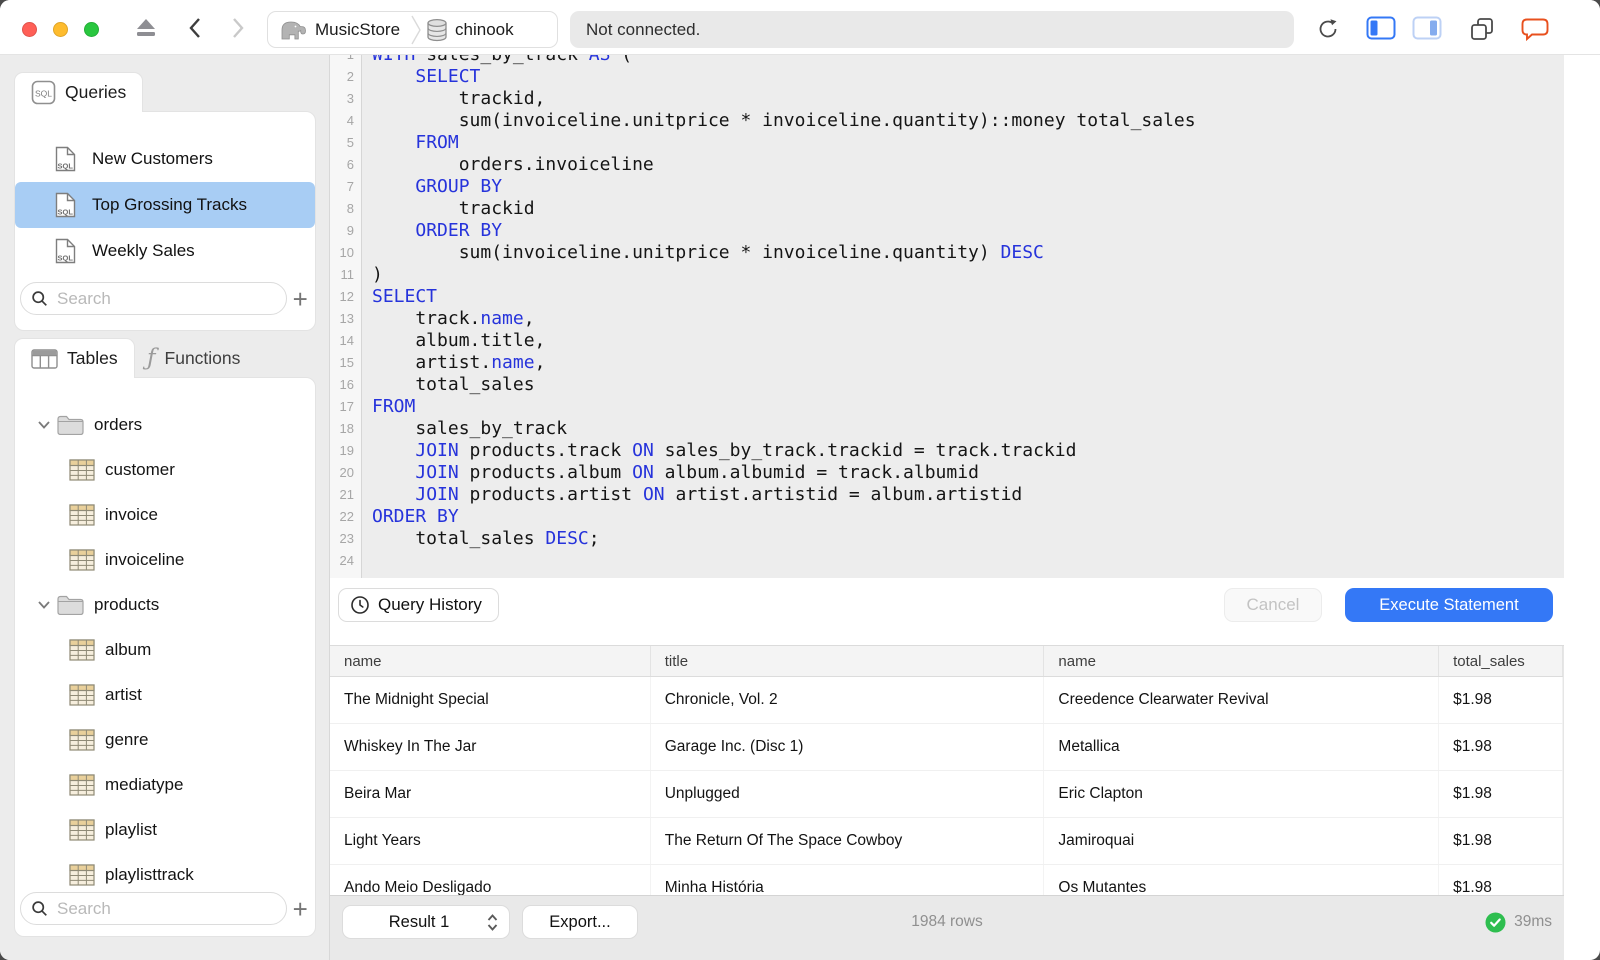 Image resolution: width=1600 pixels, height=960 pixels. What do you see at coordinates (784, 60) in the screenshot?
I see `code-line: WITH sales_by_track AS (` at bounding box center [784, 60].